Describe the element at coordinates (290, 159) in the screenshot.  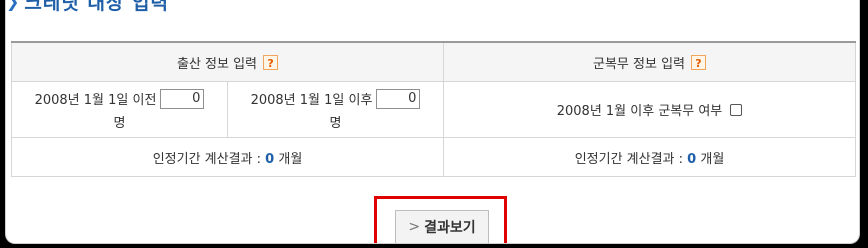
I see `birth-result-unit: 개월` at that location.